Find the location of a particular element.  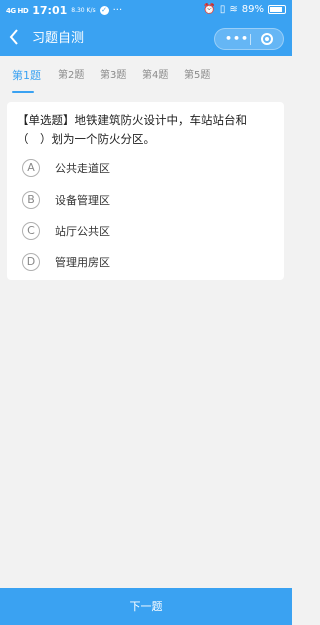

nav-bar: 习题自测 ••• is located at coordinates (146, 40).